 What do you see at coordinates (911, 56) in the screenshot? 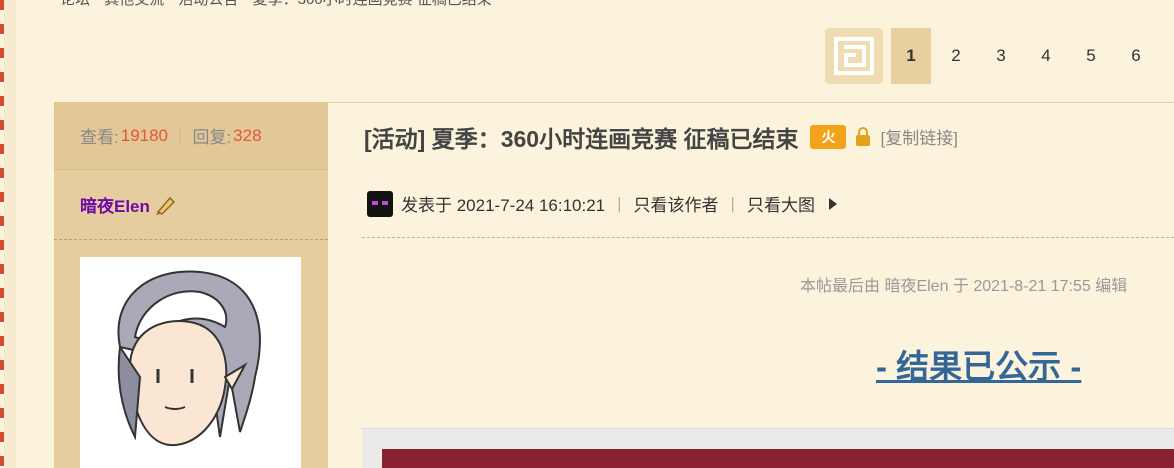
I see `page-1-button: 1` at bounding box center [911, 56].